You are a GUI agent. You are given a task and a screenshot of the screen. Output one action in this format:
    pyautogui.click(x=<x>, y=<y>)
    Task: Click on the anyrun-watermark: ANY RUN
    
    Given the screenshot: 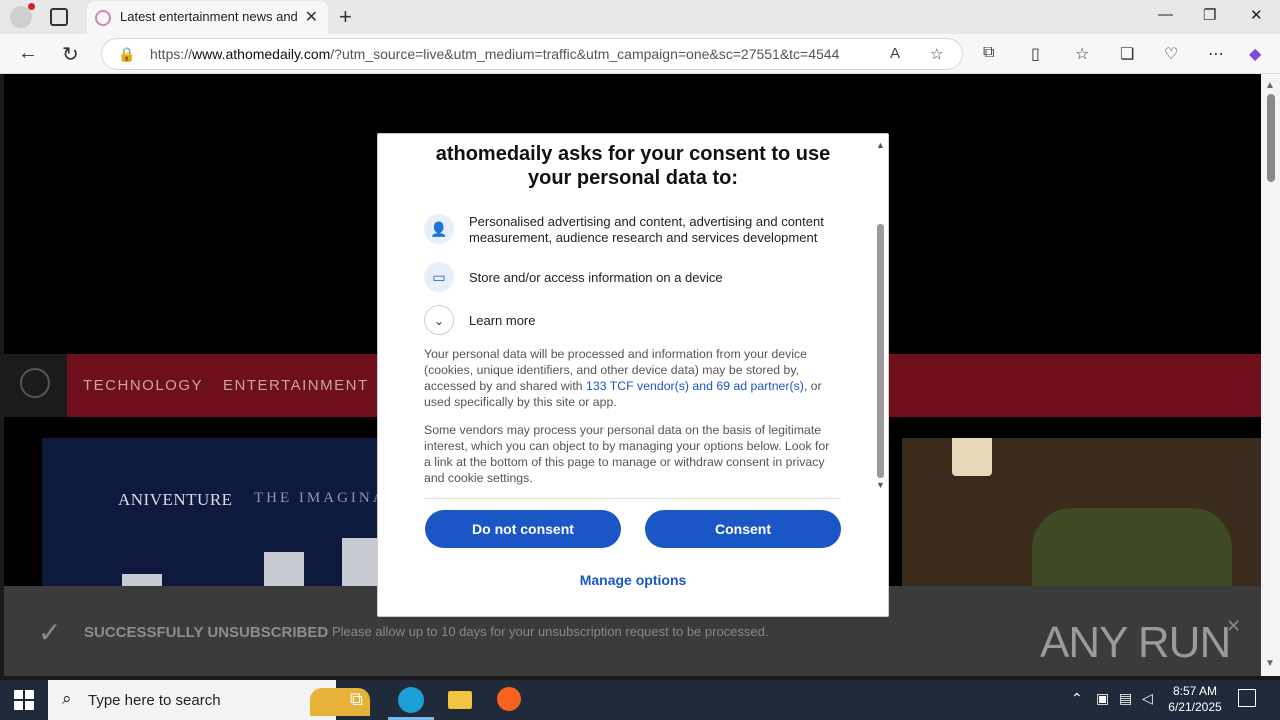 What is the action you would take?
    pyautogui.click(x=1135, y=642)
    